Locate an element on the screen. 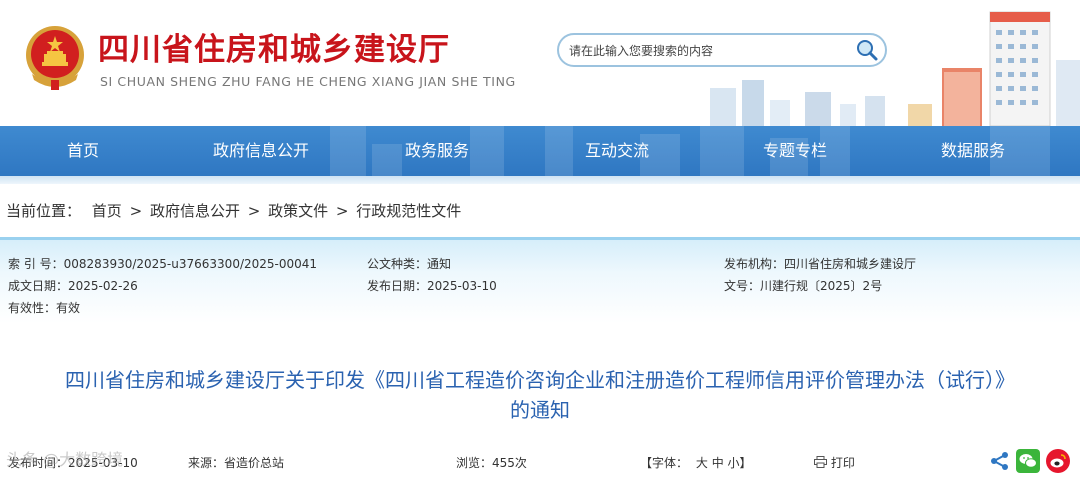  site-title: 四川省住房和城乡建设厅 is located at coordinates (274, 50).